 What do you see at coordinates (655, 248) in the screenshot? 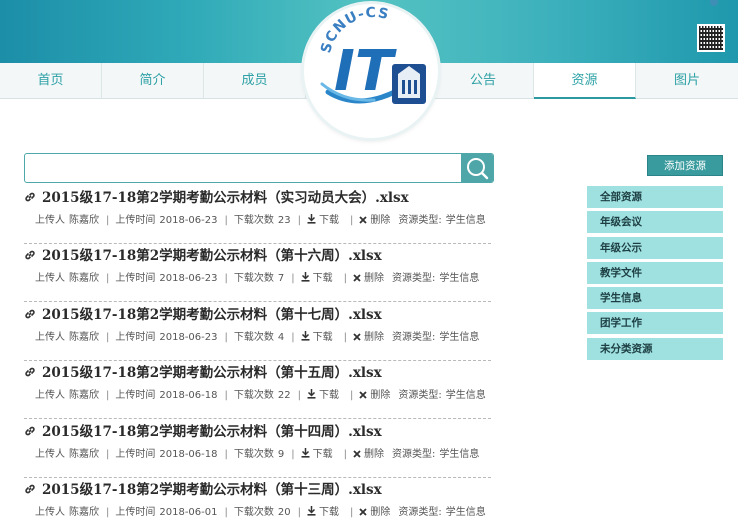
I see `category-grade-notice: 年级公示` at bounding box center [655, 248].